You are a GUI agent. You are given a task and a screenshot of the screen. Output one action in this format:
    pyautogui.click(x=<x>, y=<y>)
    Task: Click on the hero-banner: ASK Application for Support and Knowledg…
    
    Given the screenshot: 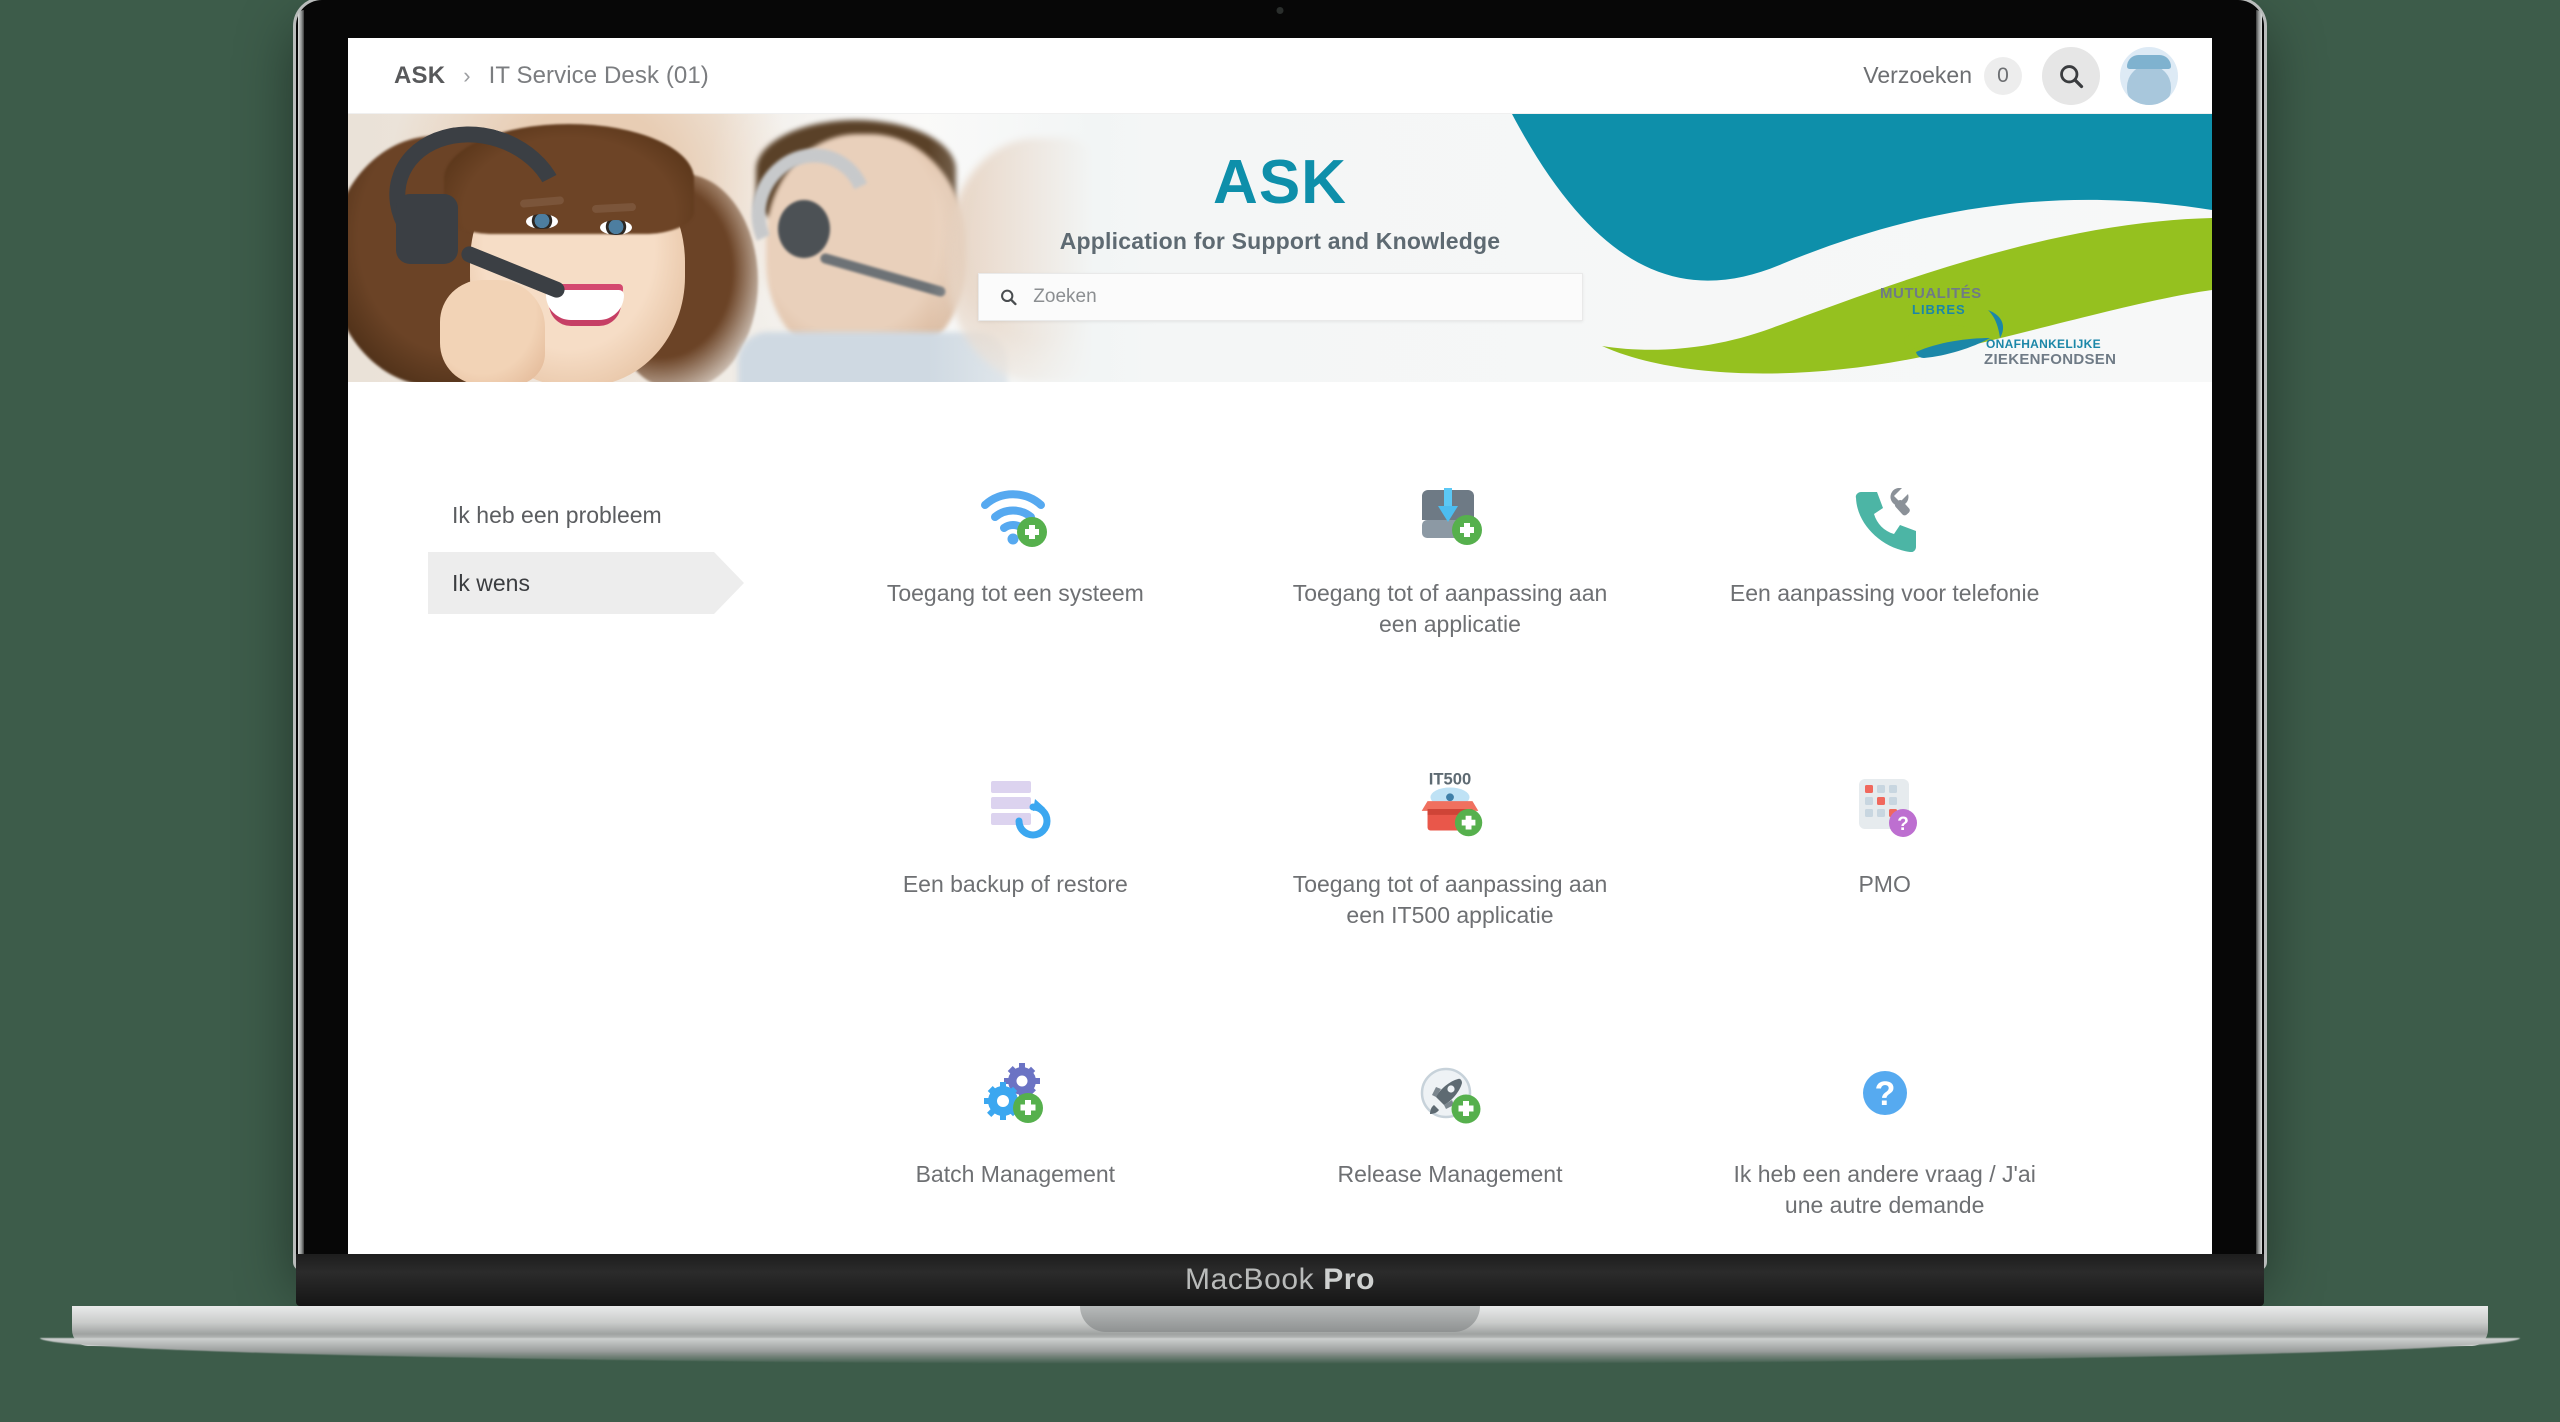 What is the action you would take?
    pyautogui.click(x=1280, y=248)
    